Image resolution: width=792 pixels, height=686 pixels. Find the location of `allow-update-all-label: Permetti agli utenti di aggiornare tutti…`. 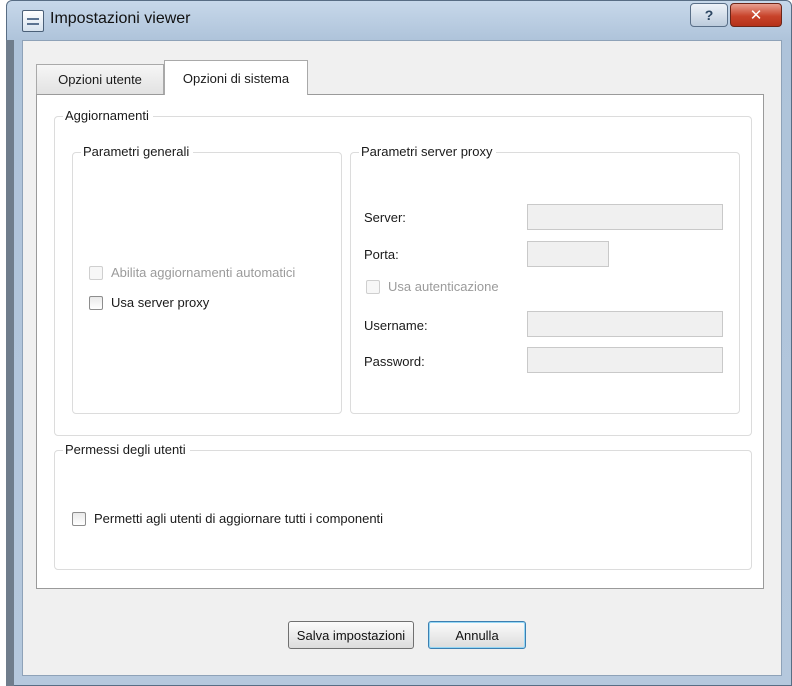

allow-update-all-label: Permetti agli utenti di aggiornare tutti… is located at coordinates (239, 518).